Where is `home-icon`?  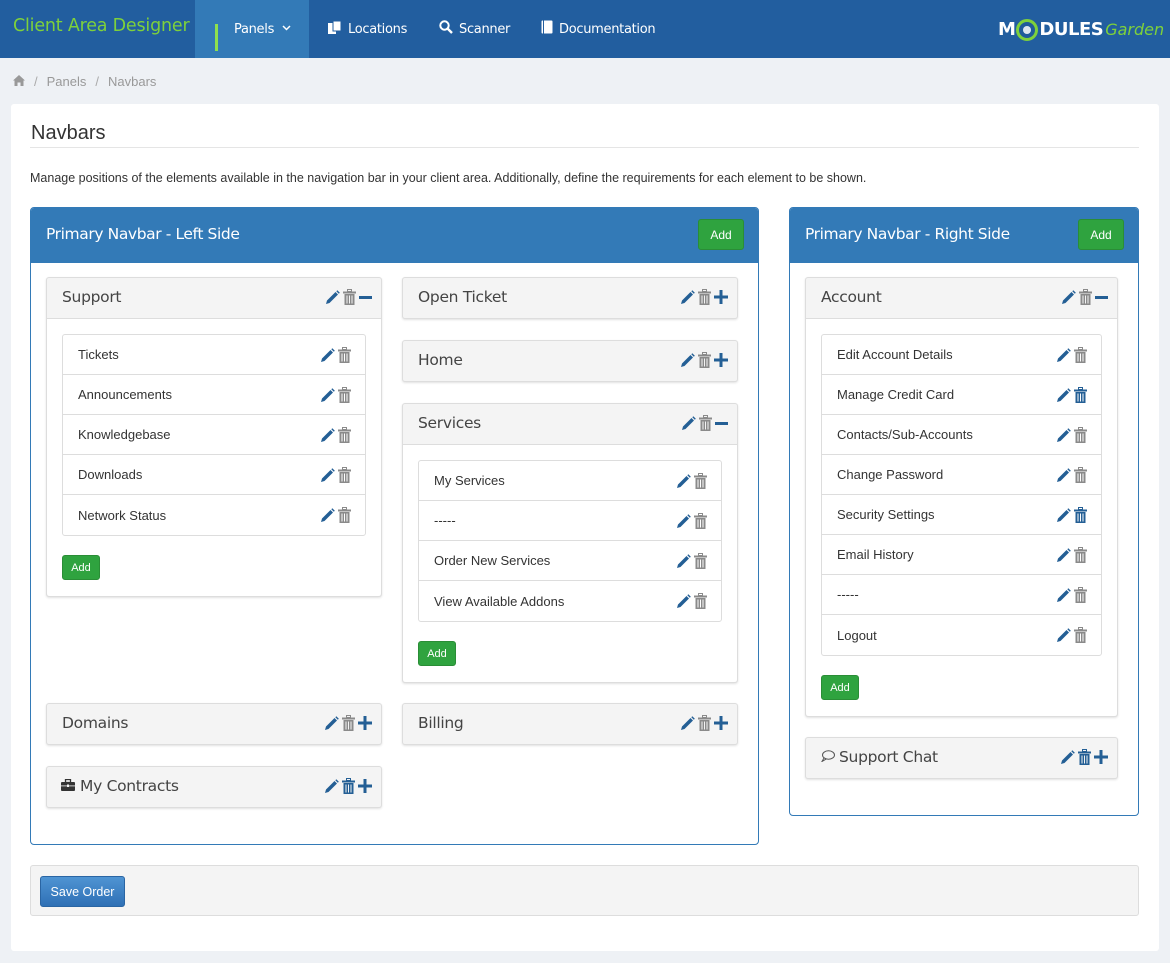 home-icon is located at coordinates (19, 81).